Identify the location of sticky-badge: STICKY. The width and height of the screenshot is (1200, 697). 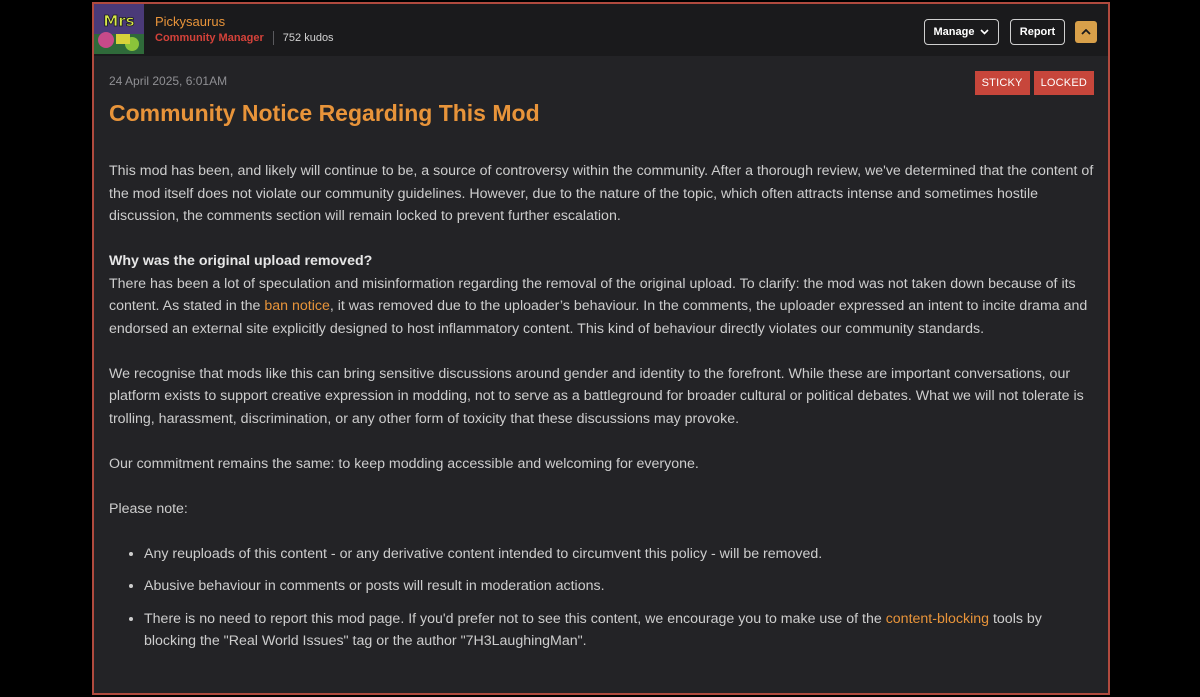
(1002, 83).